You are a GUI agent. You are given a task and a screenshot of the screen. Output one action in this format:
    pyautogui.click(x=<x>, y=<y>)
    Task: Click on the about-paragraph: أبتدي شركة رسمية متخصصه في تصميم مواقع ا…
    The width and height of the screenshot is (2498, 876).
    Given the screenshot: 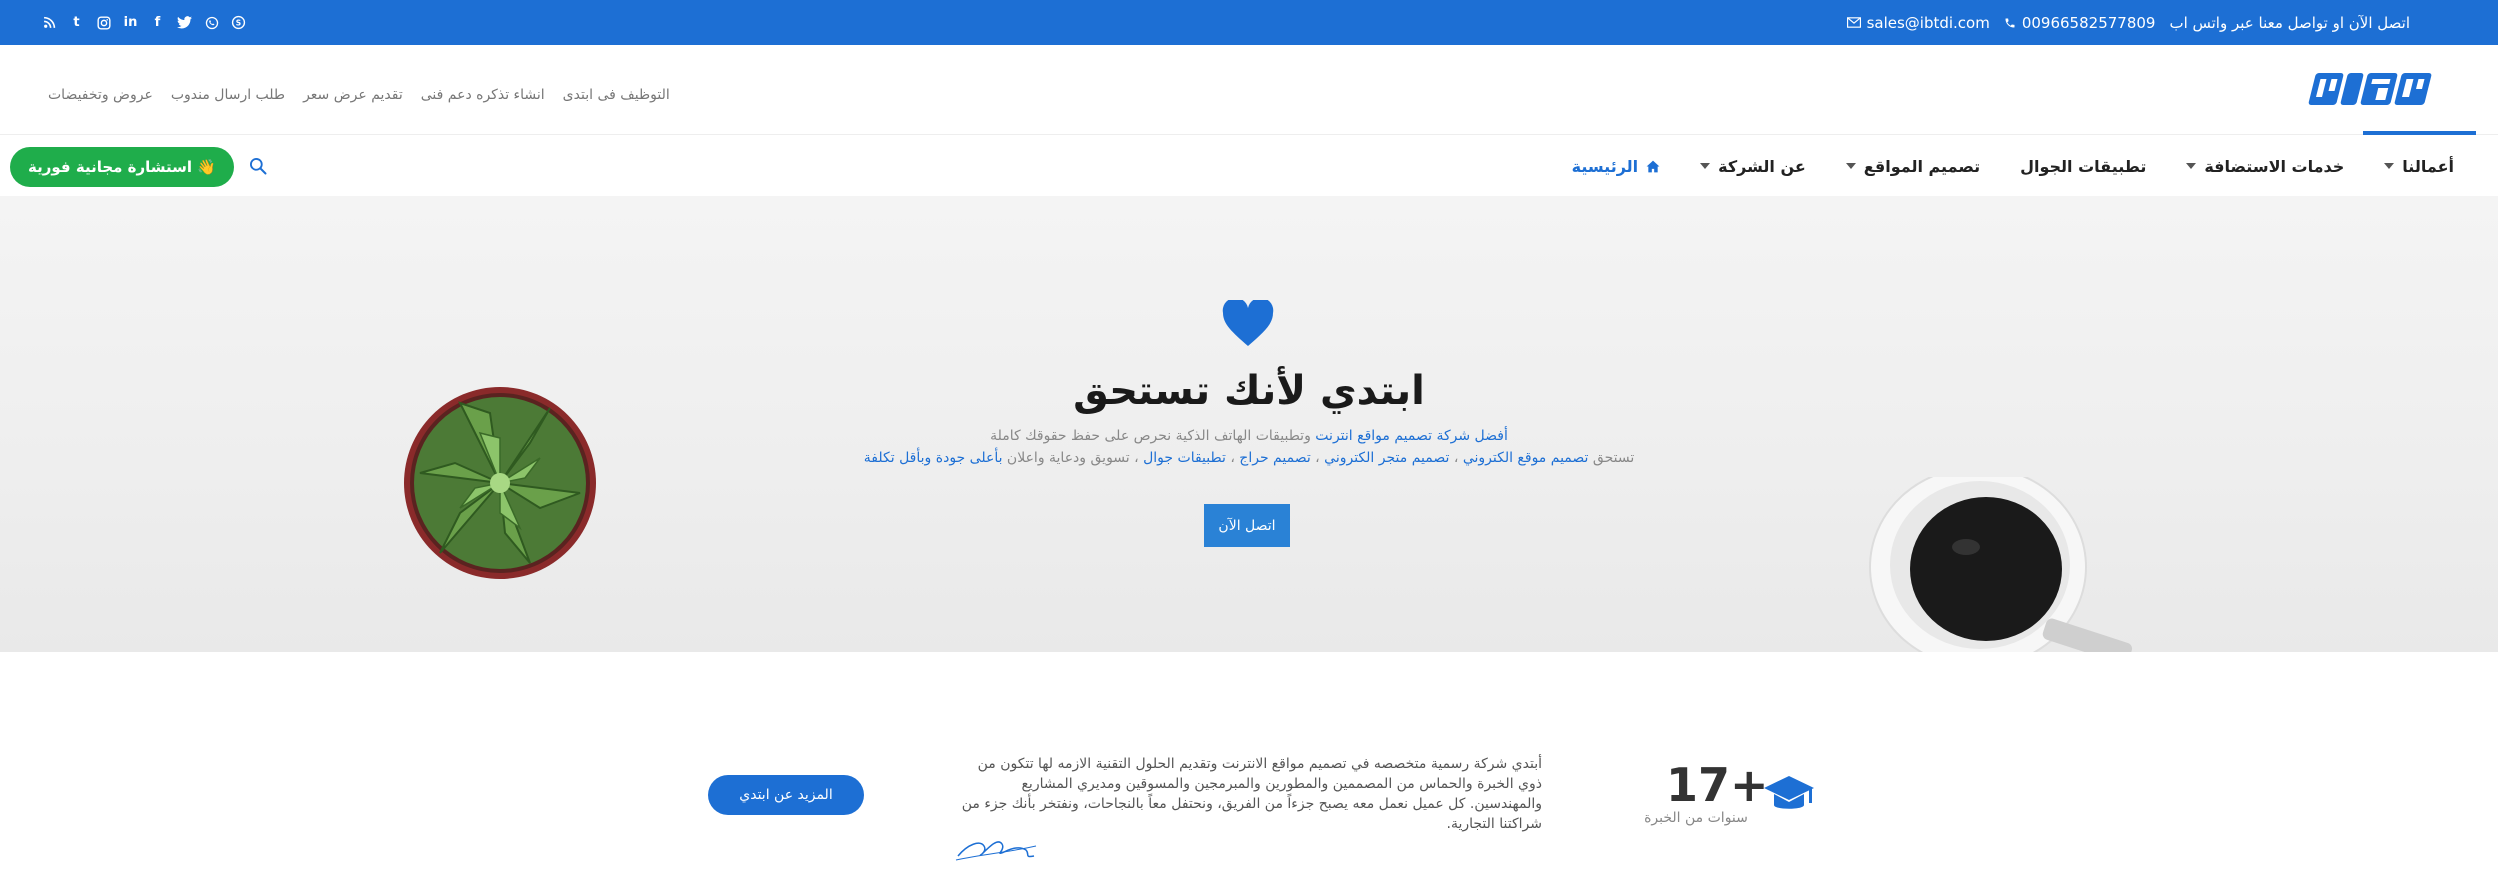 What is the action you would take?
    pyautogui.click(x=1251, y=794)
    